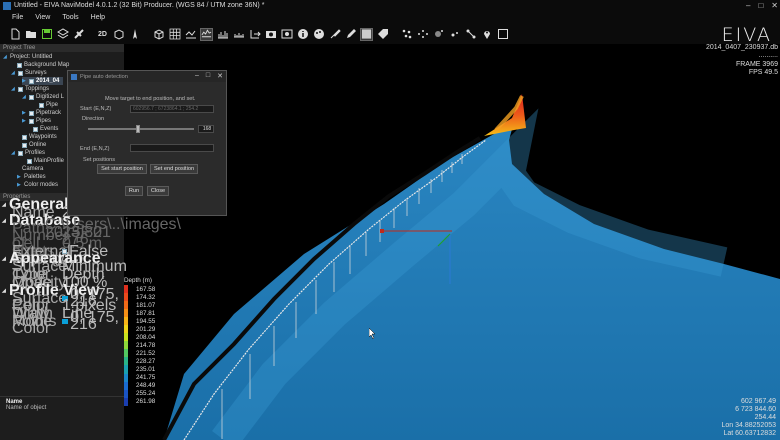  What do you see at coordinates (118, 34) in the screenshot?
I see `view-3d-icon` at bounding box center [118, 34].